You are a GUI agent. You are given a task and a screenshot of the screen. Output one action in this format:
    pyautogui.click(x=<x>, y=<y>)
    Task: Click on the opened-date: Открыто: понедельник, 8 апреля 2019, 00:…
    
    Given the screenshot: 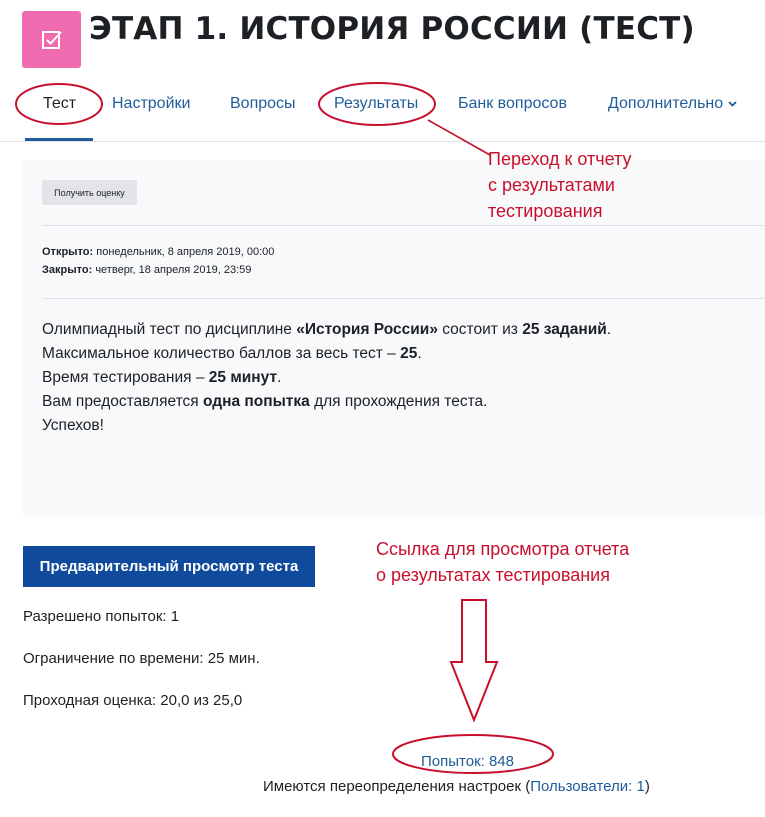 What is the action you would take?
    pyautogui.click(x=158, y=252)
    